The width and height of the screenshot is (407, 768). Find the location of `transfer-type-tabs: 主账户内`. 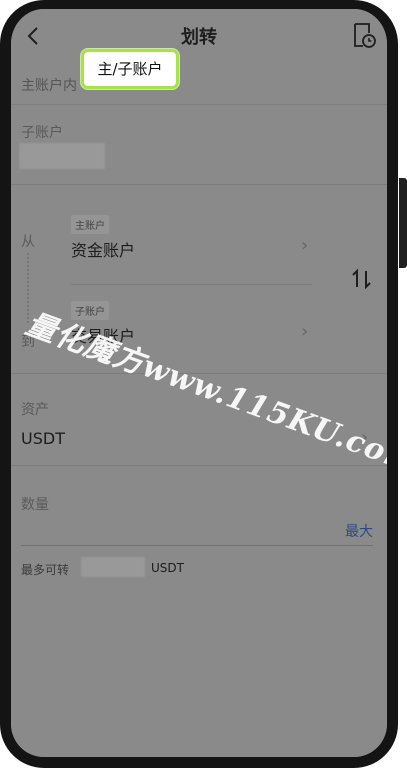

transfer-type-tabs: 主账户内 is located at coordinates (199, 82).